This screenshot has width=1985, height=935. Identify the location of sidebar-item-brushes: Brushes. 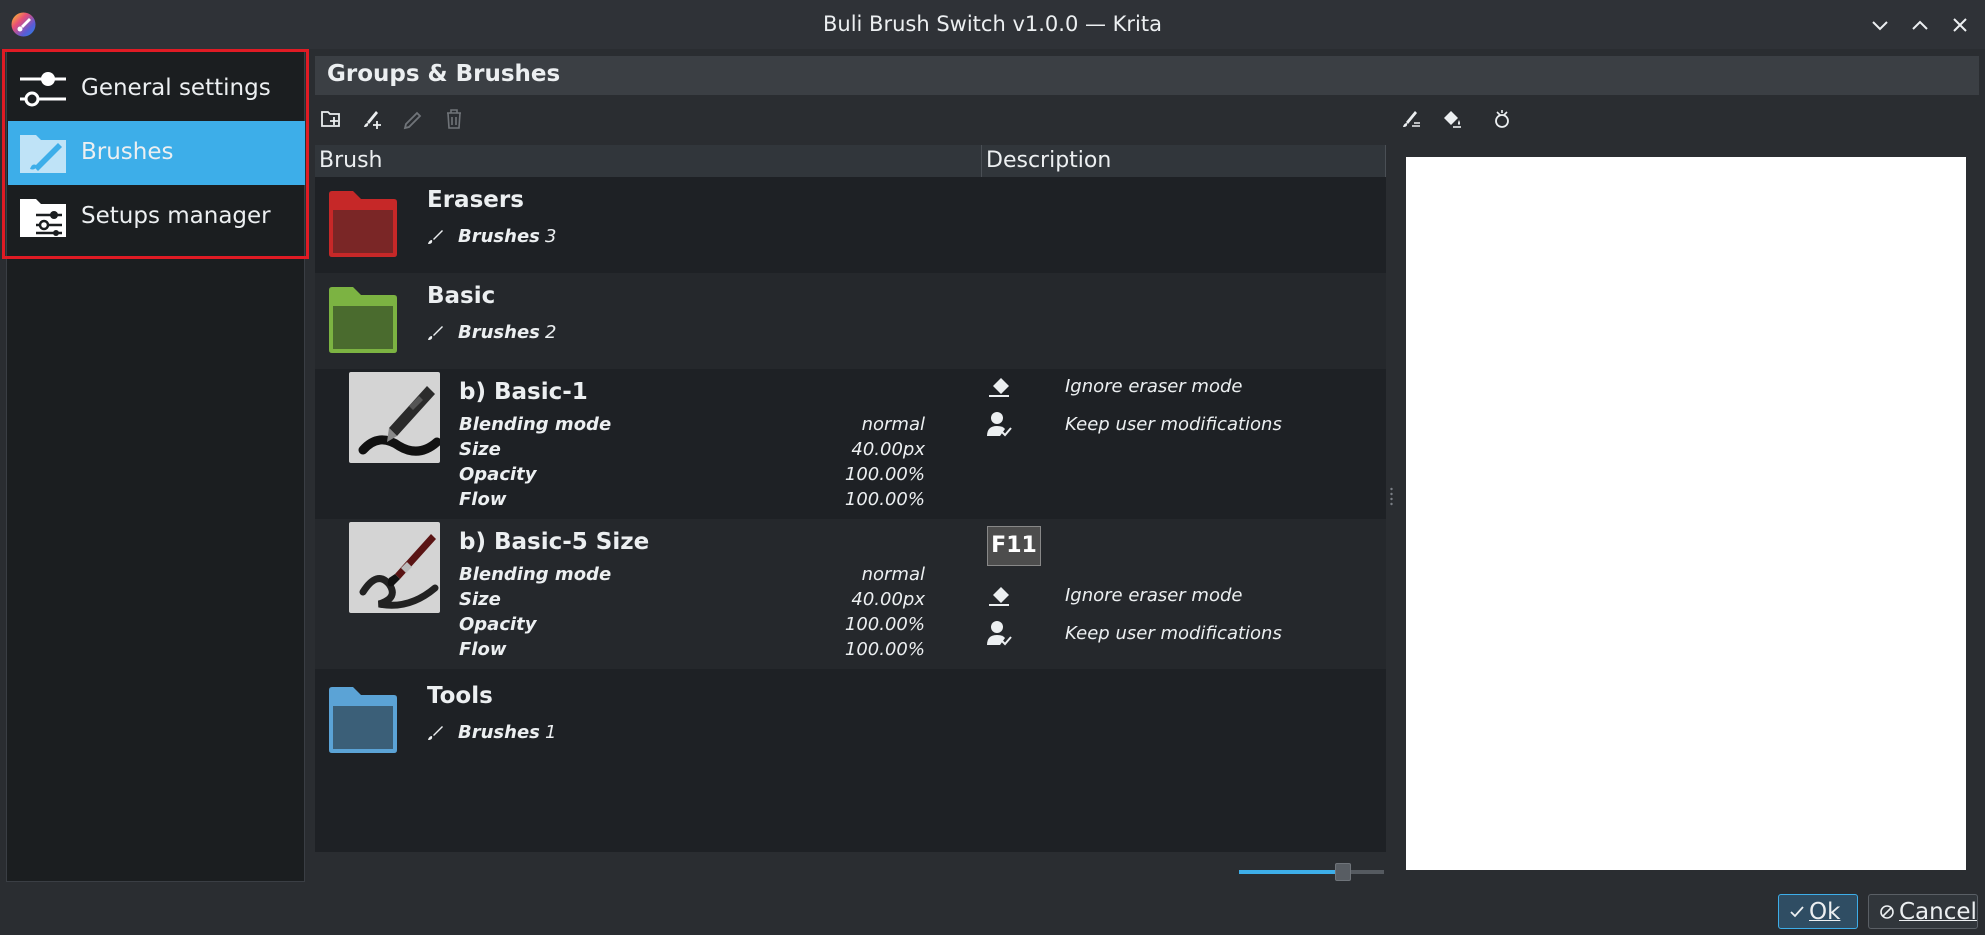
(156, 153).